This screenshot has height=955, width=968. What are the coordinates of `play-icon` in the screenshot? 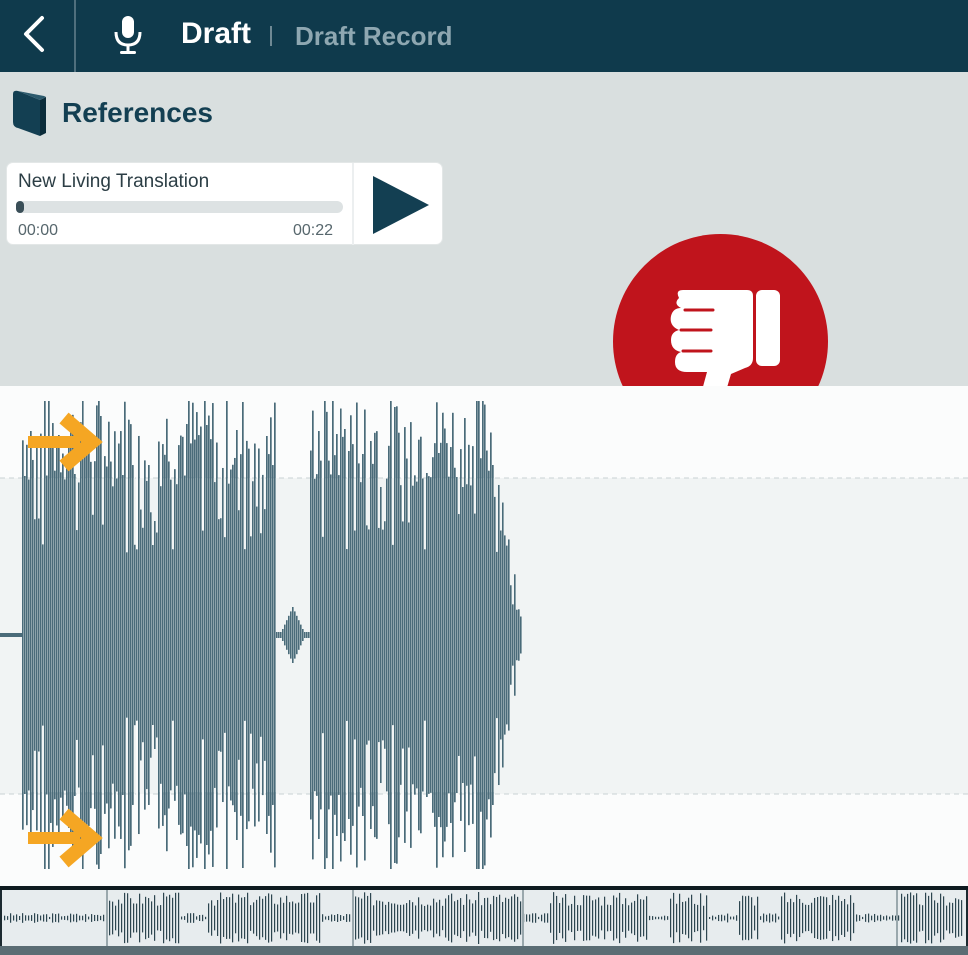 It's located at (401, 205).